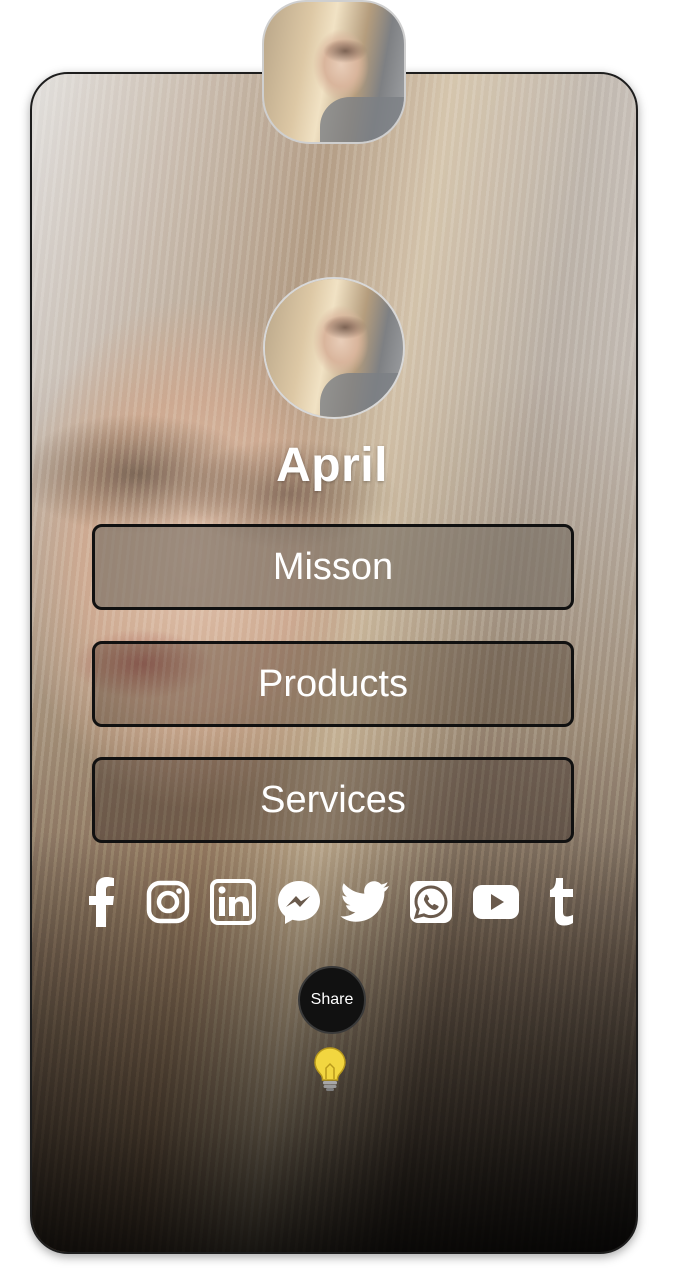  What do you see at coordinates (496, 902) in the screenshot?
I see `youtube-icon` at bounding box center [496, 902].